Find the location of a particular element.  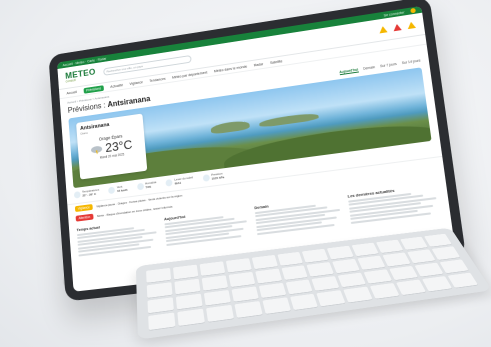

forecast-tab: Sur 7 jours is located at coordinates (388, 65).